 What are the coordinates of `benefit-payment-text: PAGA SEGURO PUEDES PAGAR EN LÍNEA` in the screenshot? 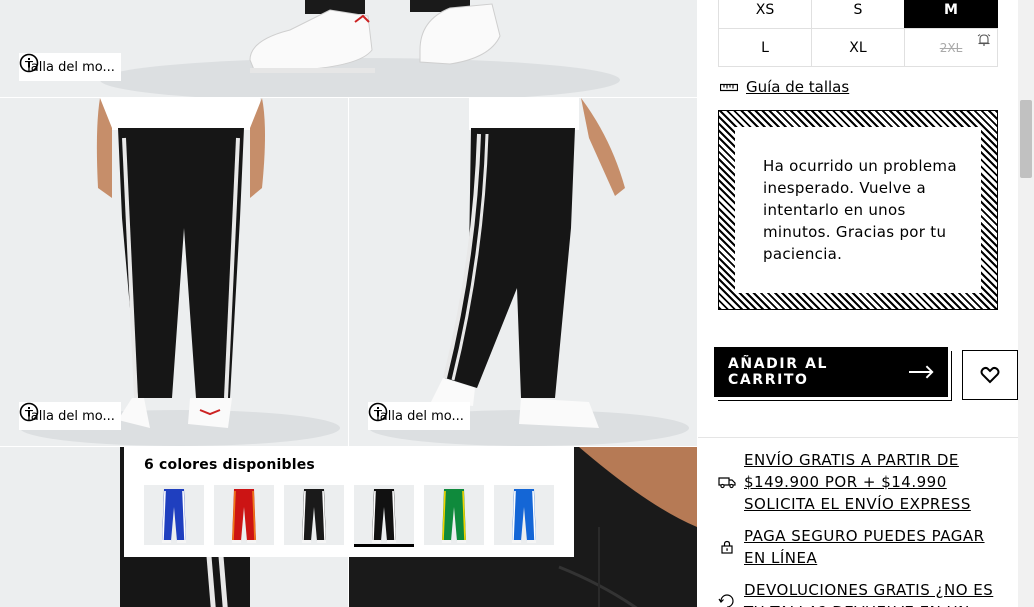 It's located at (864, 547).